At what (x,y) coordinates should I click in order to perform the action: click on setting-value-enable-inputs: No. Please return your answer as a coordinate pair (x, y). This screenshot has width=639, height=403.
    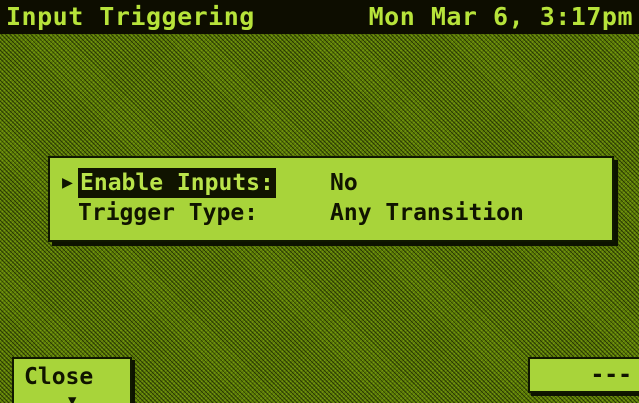
    Looking at the image, I should click on (344, 183).